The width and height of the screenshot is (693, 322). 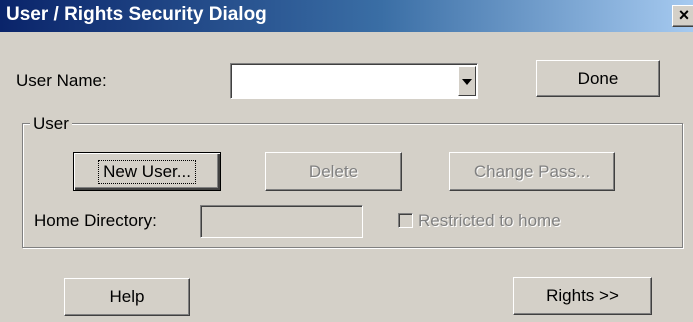 I want to click on home-directory-label: Home Directory:, so click(x=95, y=220).